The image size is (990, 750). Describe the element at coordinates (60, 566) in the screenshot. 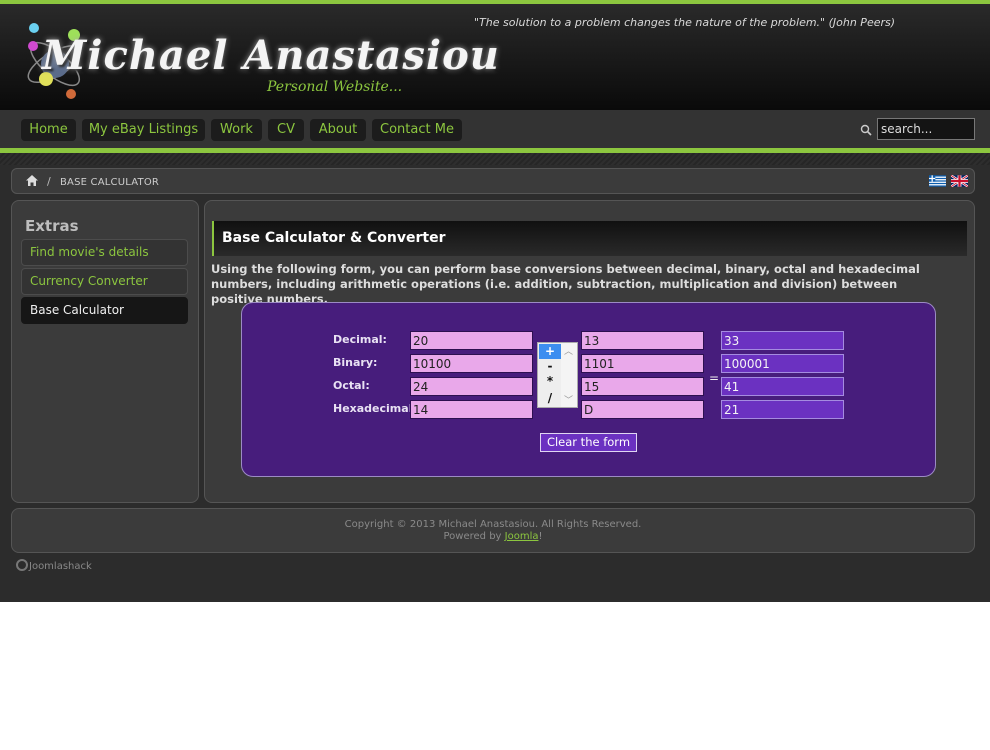

I see `joomlashack-label: Joomlashack` at that location.